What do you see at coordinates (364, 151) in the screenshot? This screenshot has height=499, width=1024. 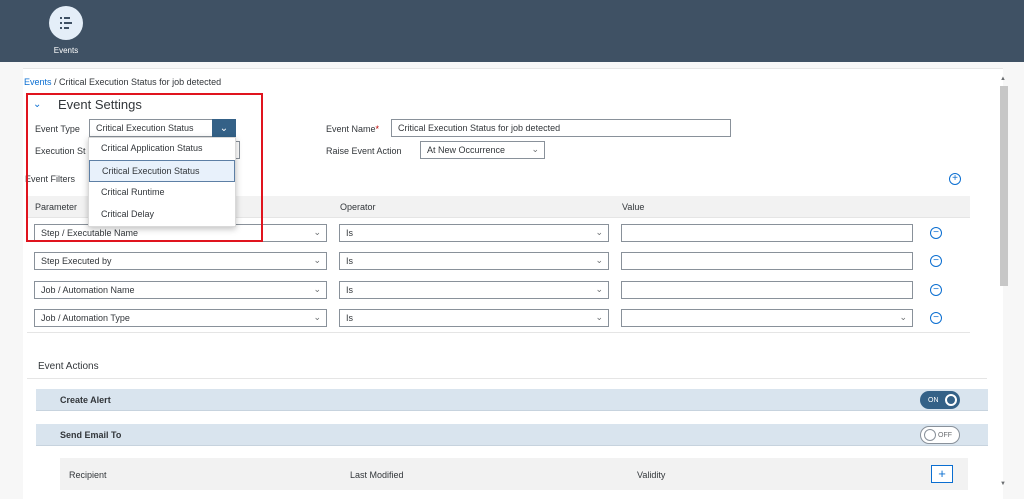 I see `raise-event-action-label: Raise Event Action` at bounding box center [364, 151].